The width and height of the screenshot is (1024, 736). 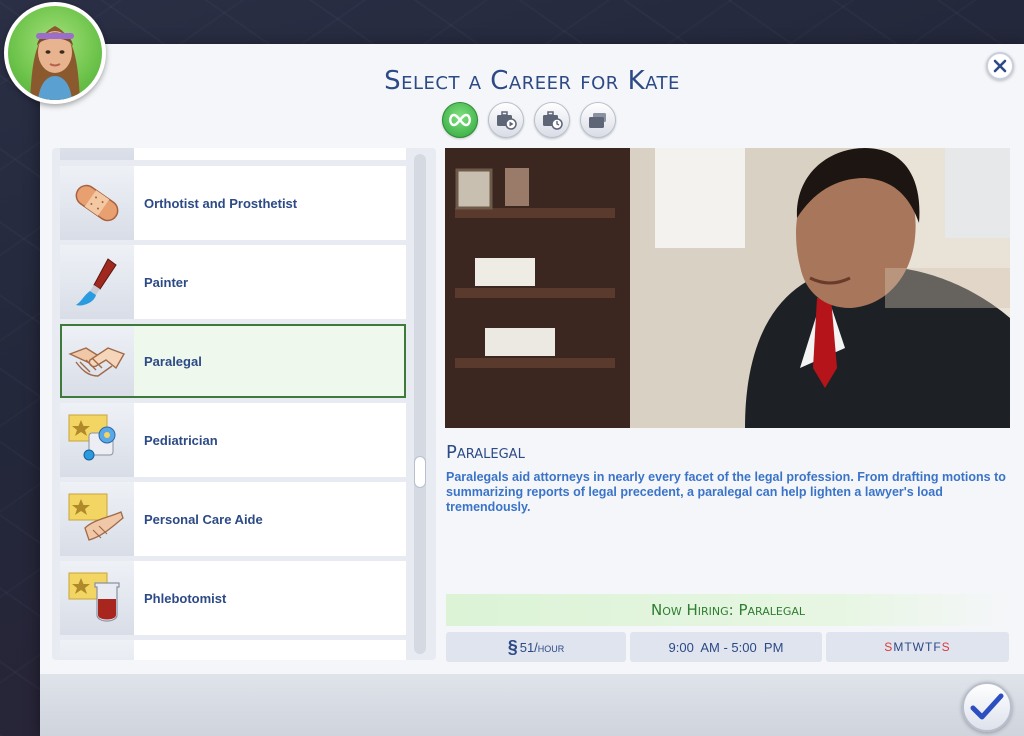 What do you see at coordinates (166, 282) in the screenshot?
I see `career-item-label: Painter` at bounding box center [166, 282].